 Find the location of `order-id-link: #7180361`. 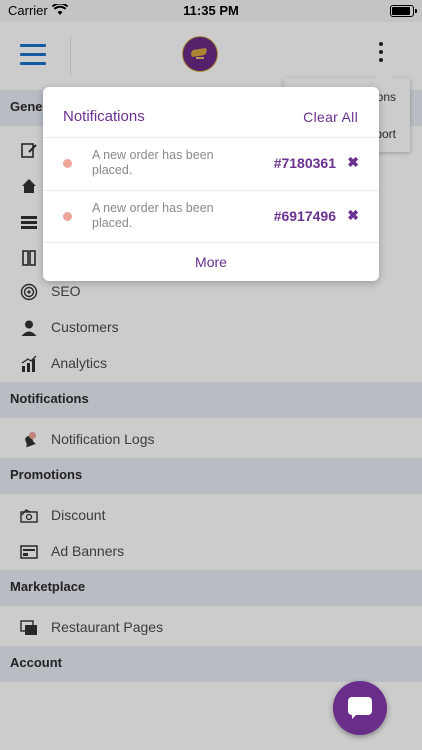

order-id-link: #7180361 is located at coordinates (305, 163).